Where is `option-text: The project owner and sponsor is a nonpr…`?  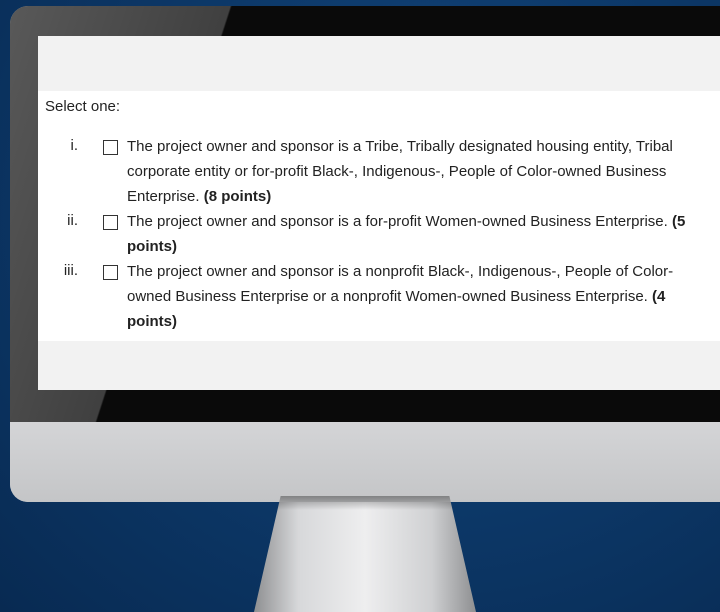
option-text: The project owner and sponsor is a nonpr… is located at coordinates (417, 296).